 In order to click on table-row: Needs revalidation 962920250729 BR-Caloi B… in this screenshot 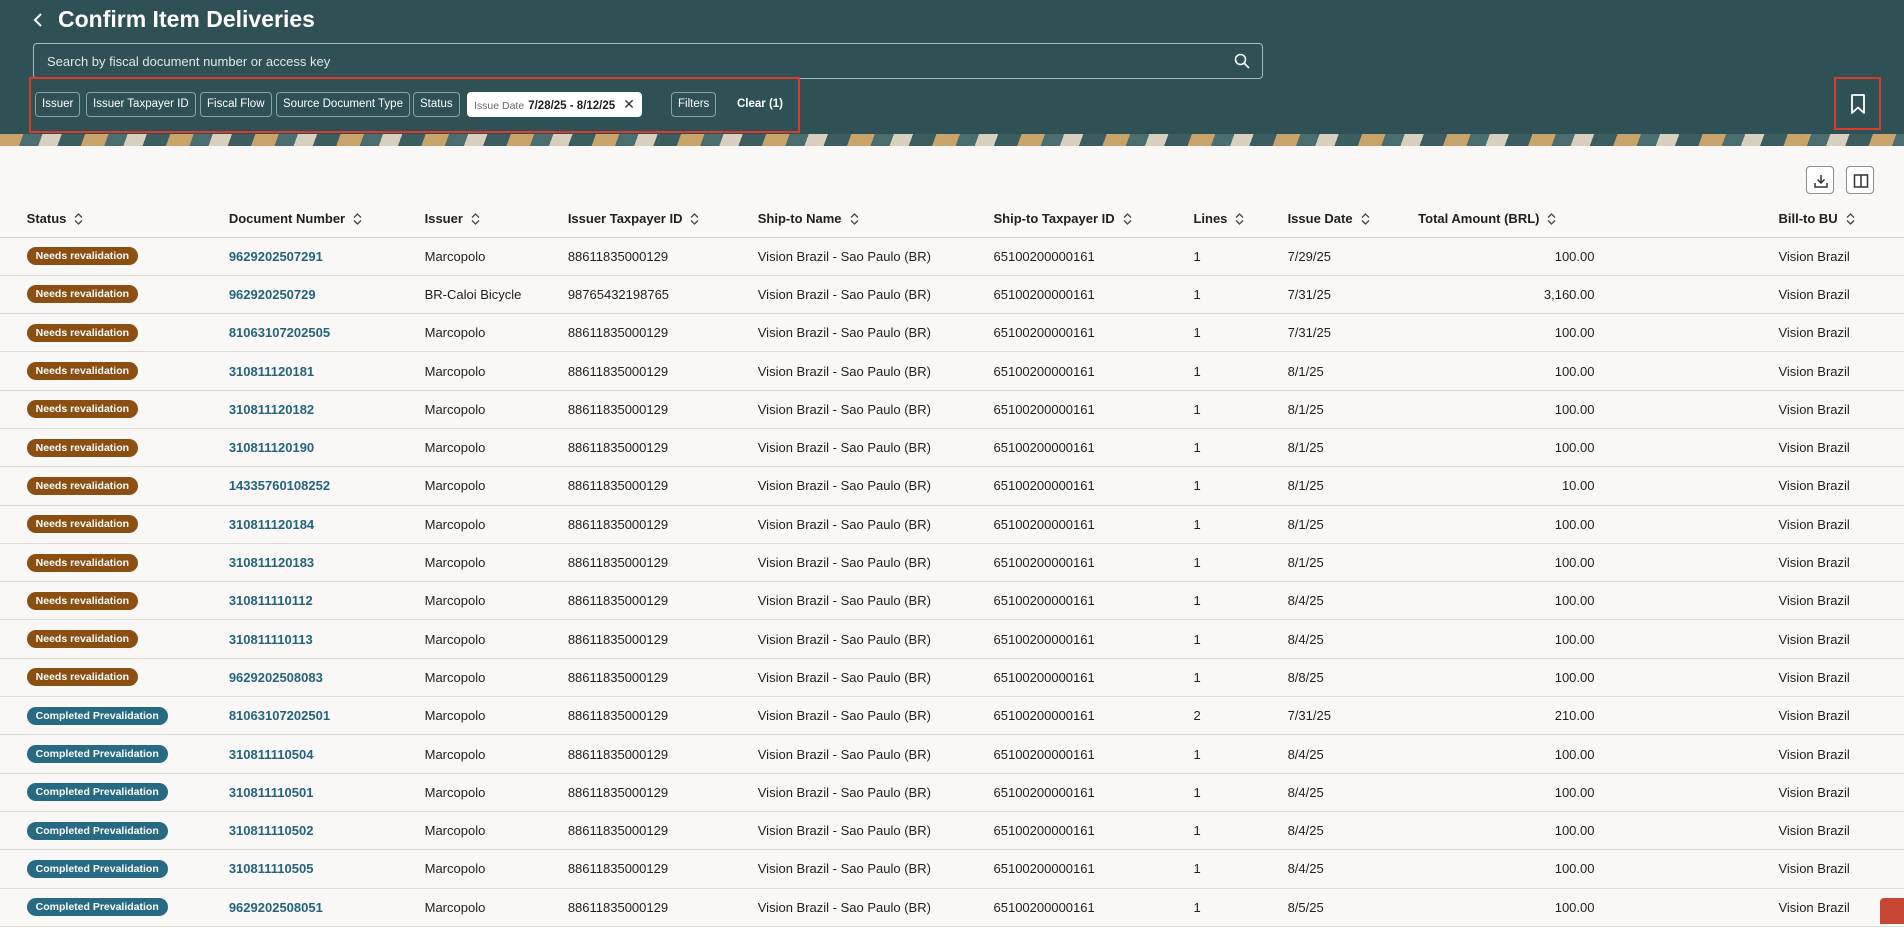, I will do `click(952, 295)`.